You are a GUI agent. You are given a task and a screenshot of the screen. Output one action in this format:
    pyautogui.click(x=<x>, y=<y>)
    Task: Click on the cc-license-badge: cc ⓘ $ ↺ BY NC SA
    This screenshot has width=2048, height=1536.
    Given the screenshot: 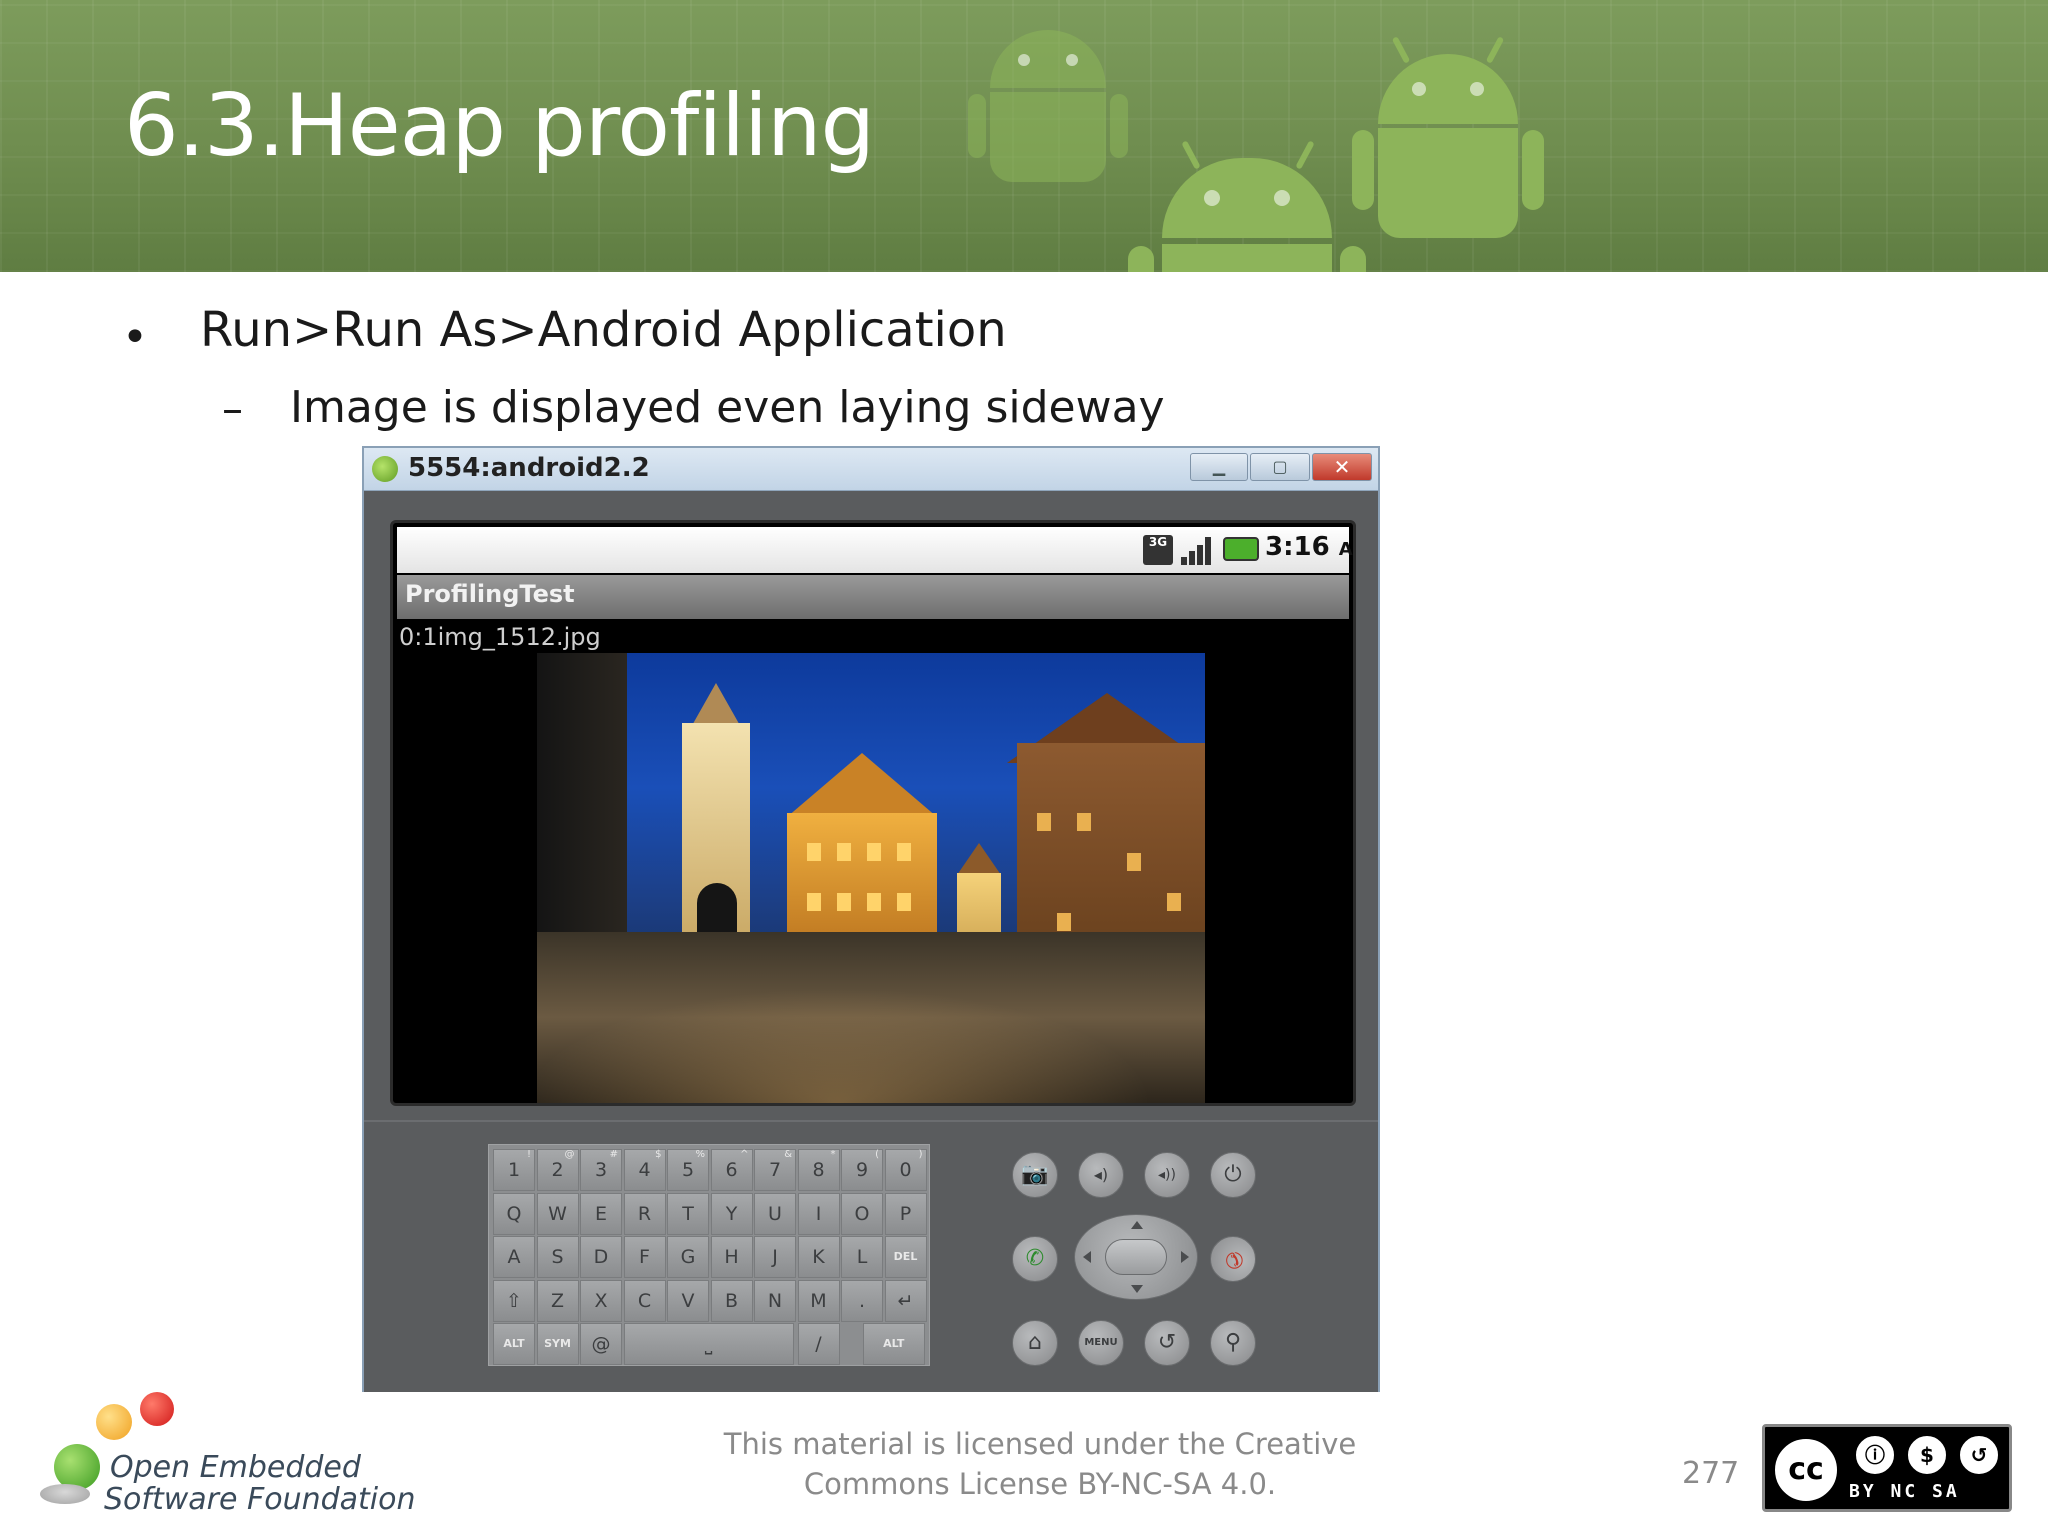 What is the action you would take?
    pyautogui.click(x=1887, y=1468)
    